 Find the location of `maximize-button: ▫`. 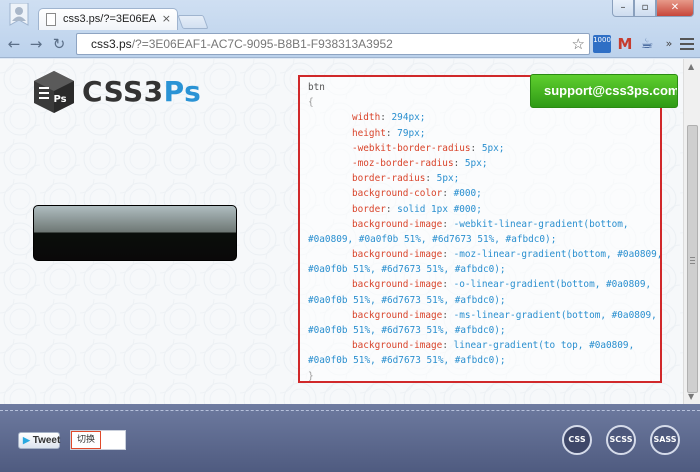

maximize-button: ▫ is located at coordinates (645, 8).